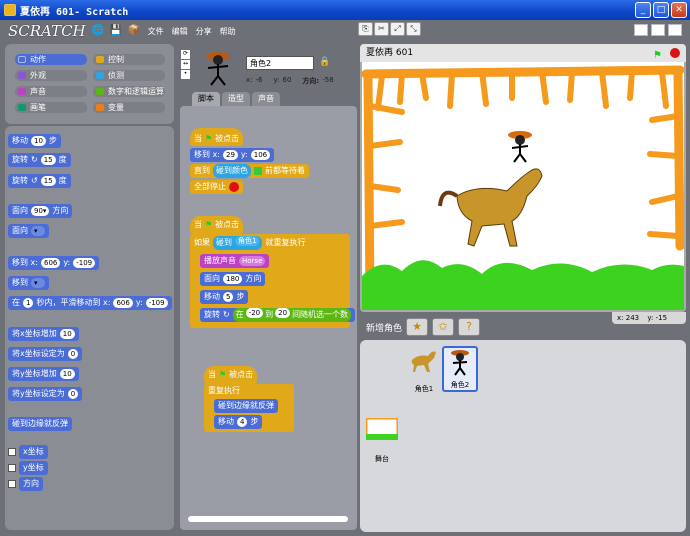 This screenshot has width=690, height=536. I want to click on normal-stage-button, so click(658, 30).